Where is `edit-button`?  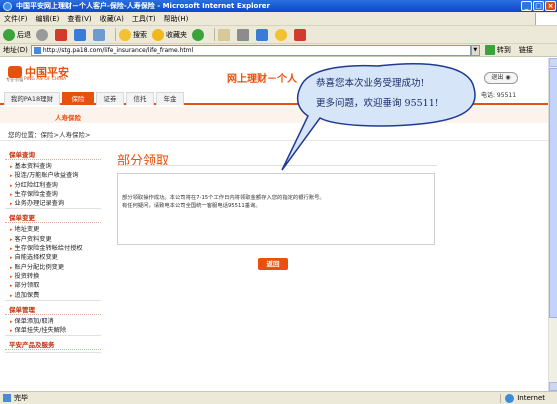 edit-button is located at coordinates (263, 34).